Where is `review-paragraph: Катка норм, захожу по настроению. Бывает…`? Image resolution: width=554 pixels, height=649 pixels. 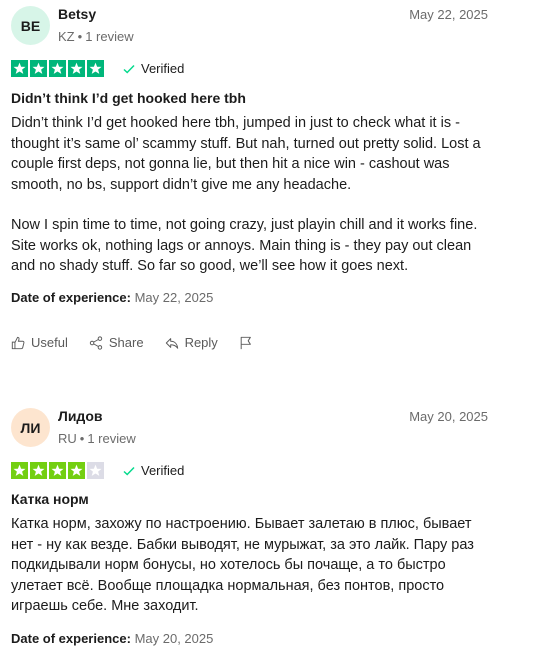 review-paragraph: Катка норм, захожу по настроению. Бывает… is located at coordinates (242, 565).